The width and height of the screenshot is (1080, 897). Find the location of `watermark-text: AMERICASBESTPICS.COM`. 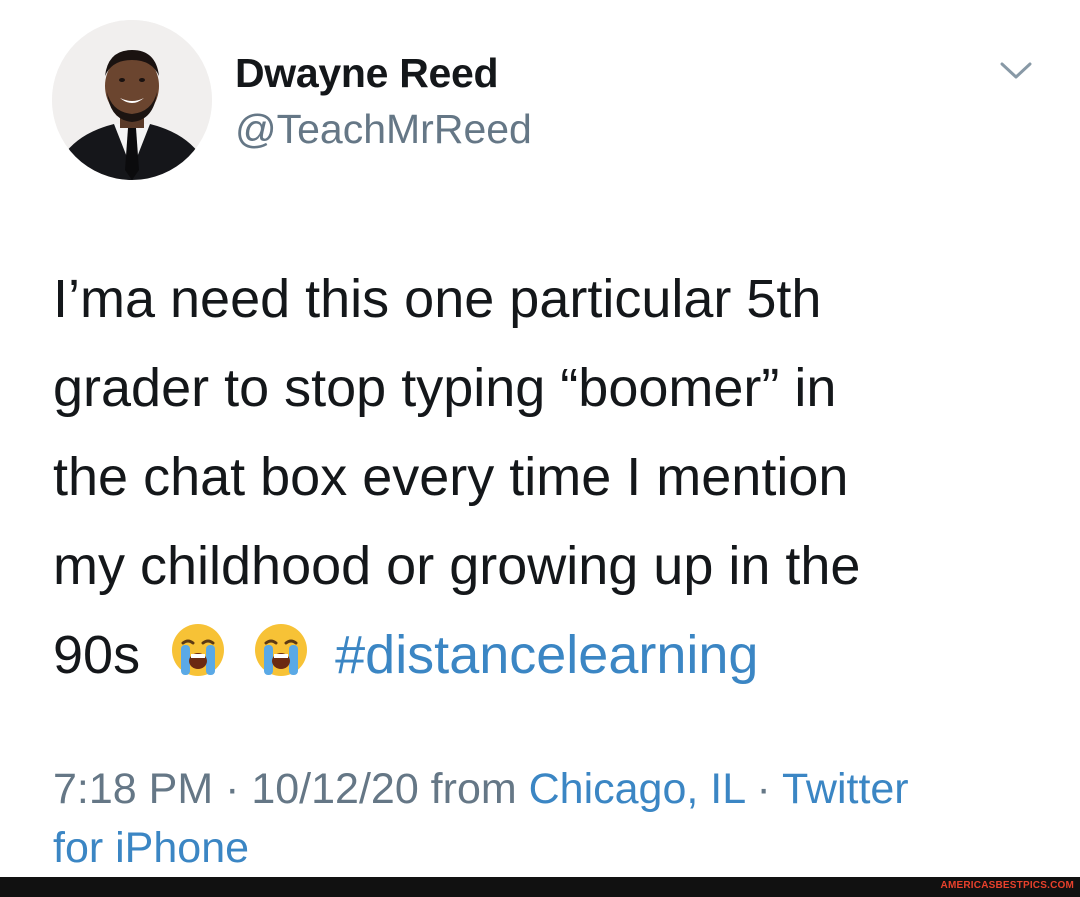

watermark-text: AMERICASBESTPICS.COM is located at coordinates (1007, 885).